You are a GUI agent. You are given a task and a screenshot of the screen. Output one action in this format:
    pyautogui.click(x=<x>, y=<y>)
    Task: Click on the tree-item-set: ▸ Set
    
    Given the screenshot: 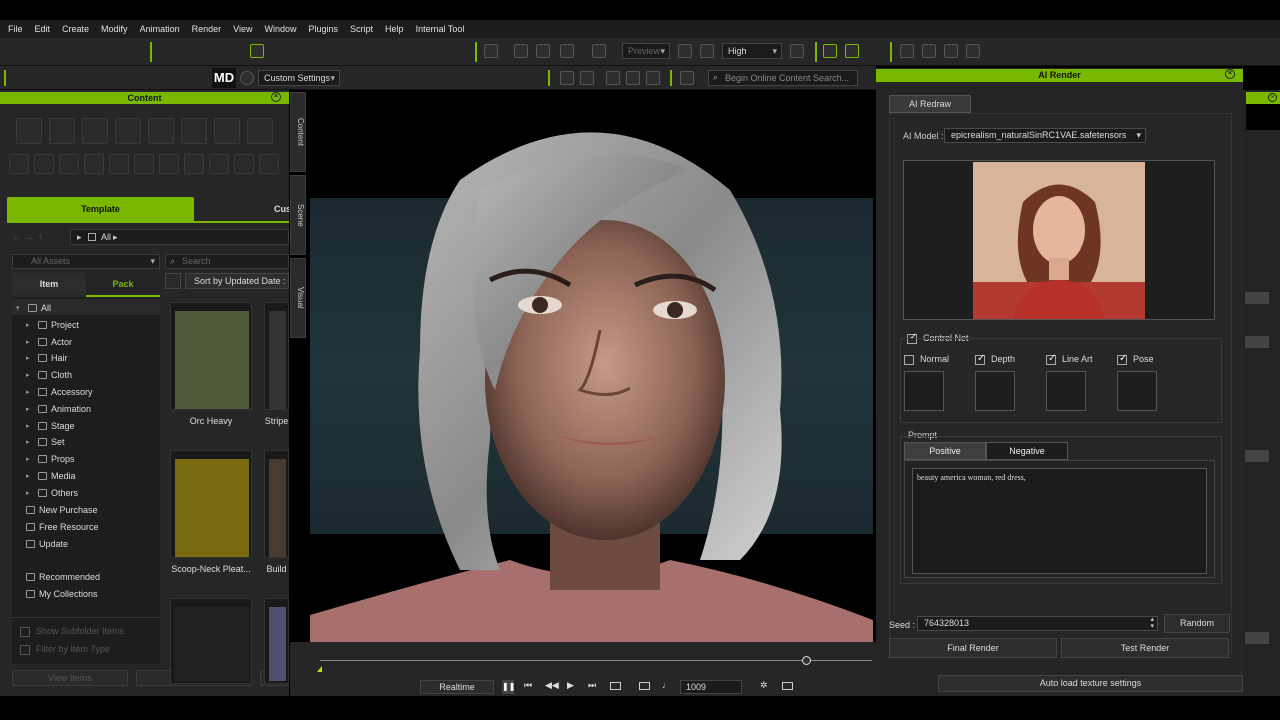 What is the action you would take?
    pyautogui.click(x=45, y=442)
    